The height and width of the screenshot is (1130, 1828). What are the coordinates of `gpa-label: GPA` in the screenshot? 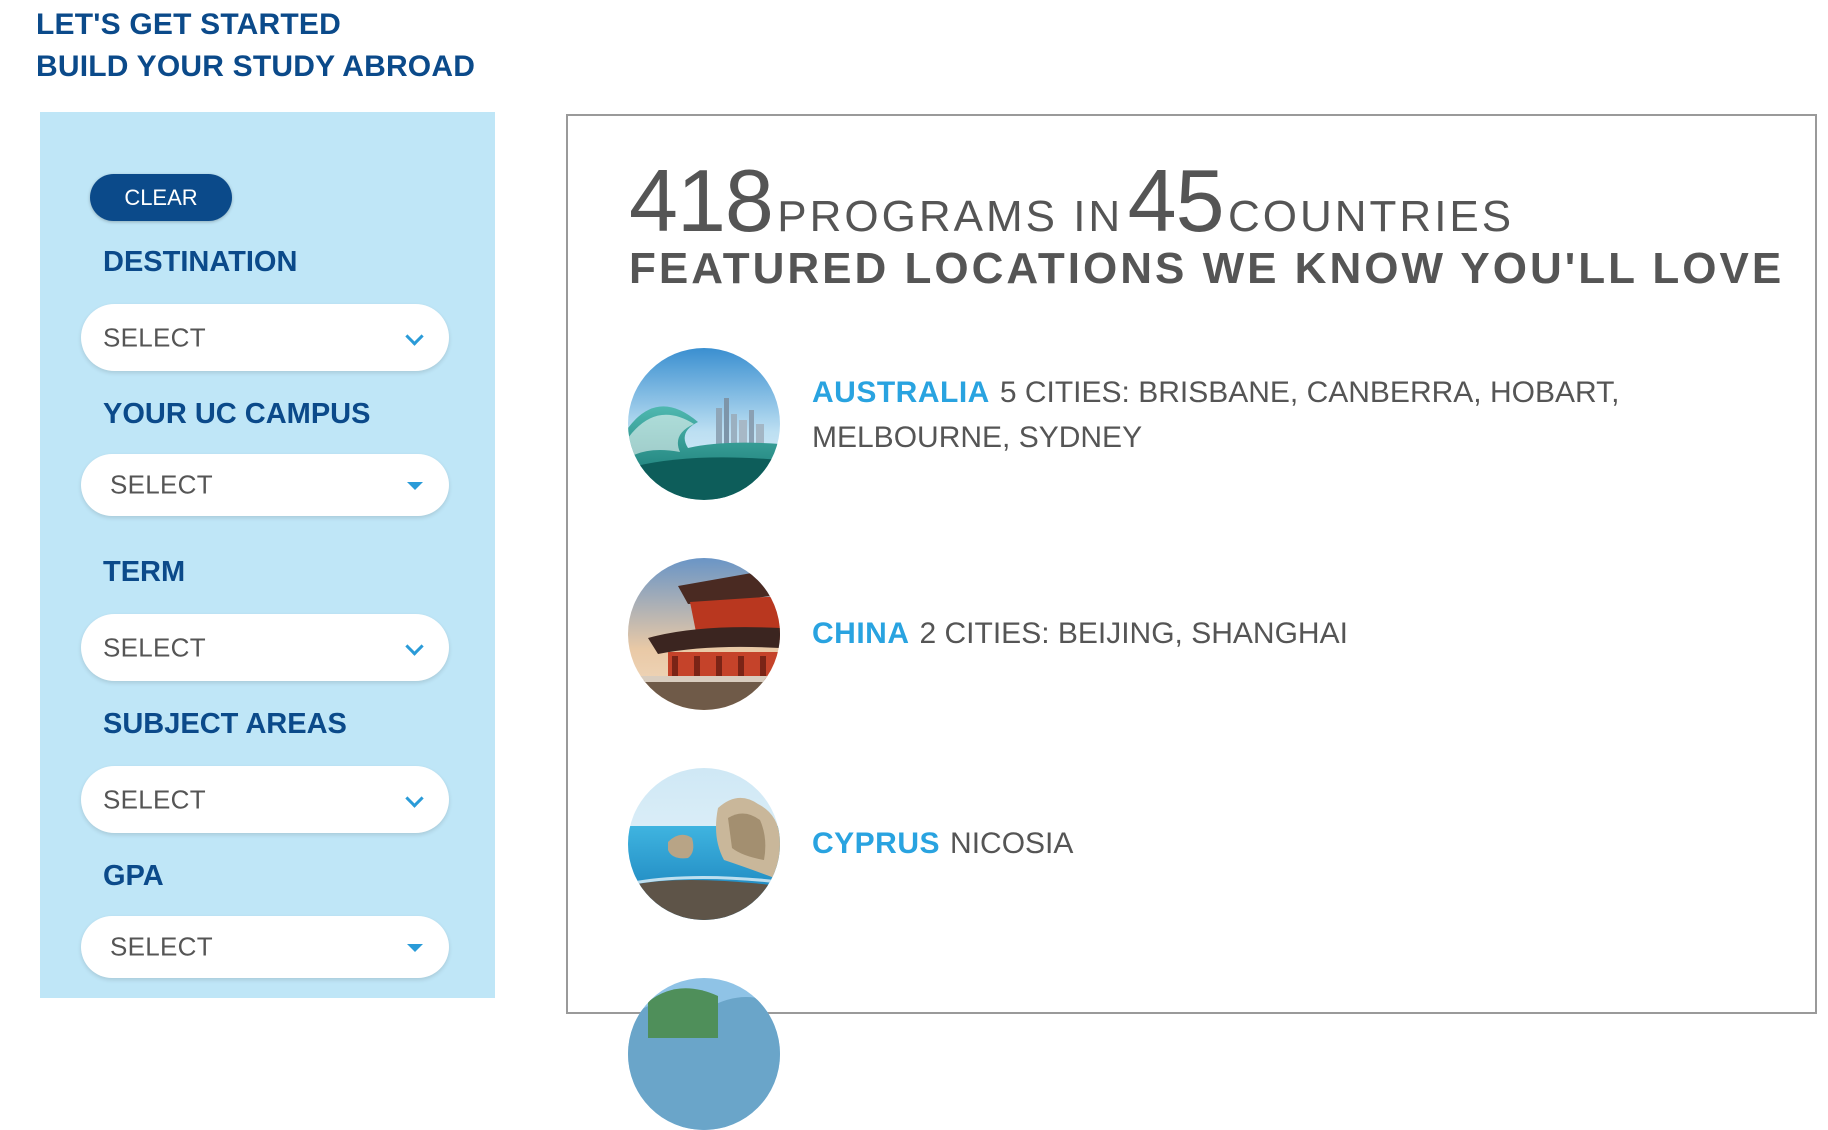 It's located at (133, 876).